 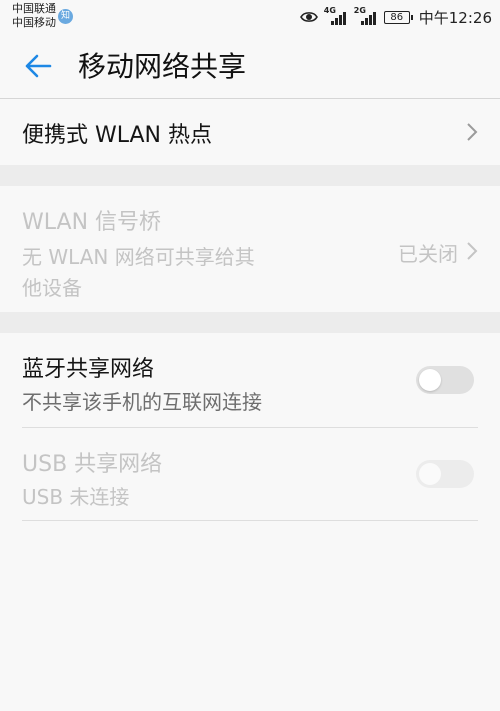 I want to click on status-bar: 中国联通 中国移动 知 4G 2G 86 中午12:26, so click(x=250, y=18).